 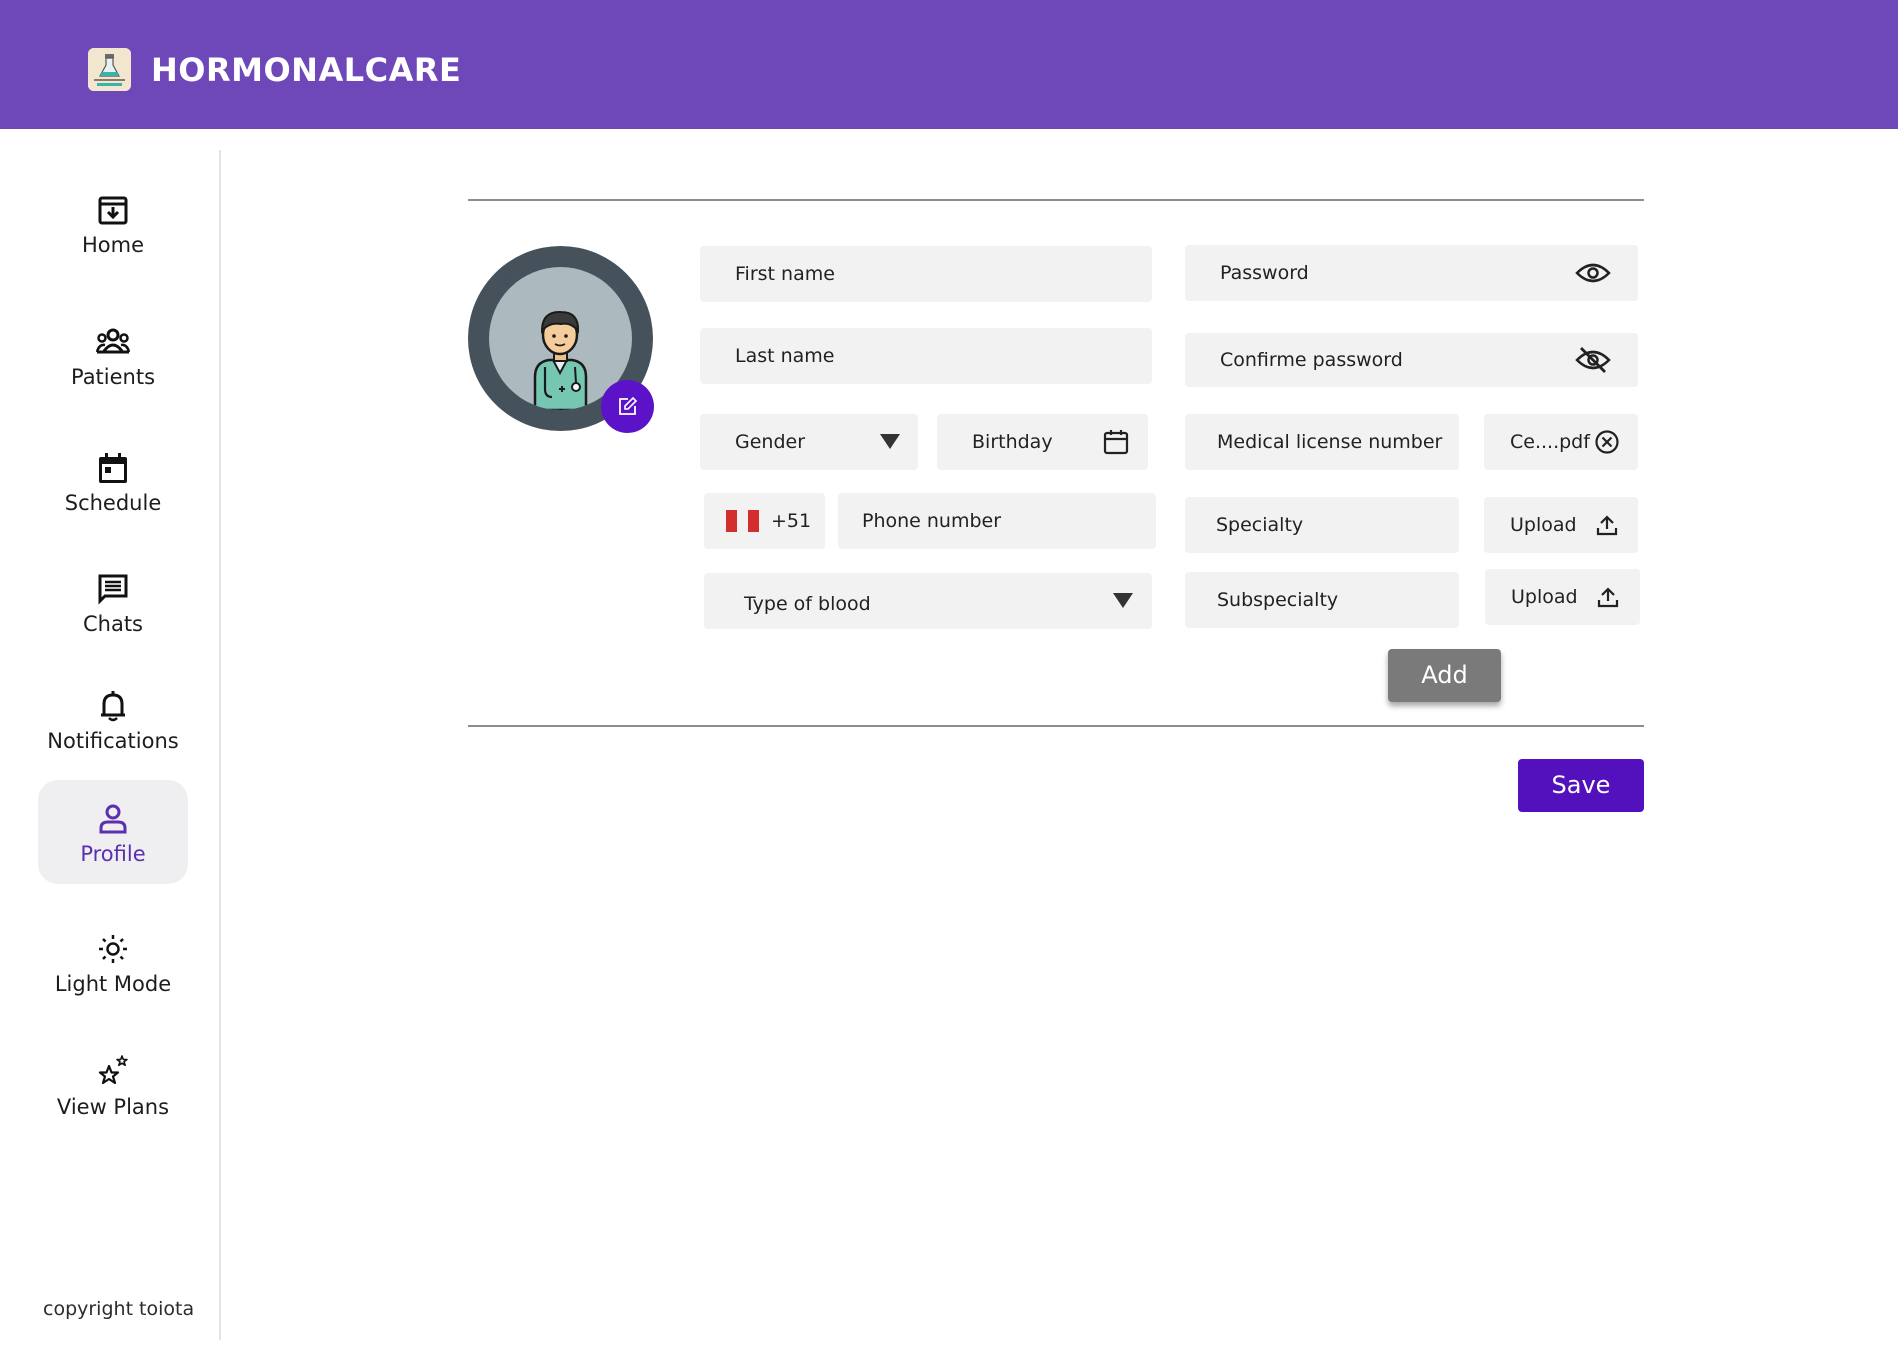 I want to click on person-icon, so click(x=113, y=819).